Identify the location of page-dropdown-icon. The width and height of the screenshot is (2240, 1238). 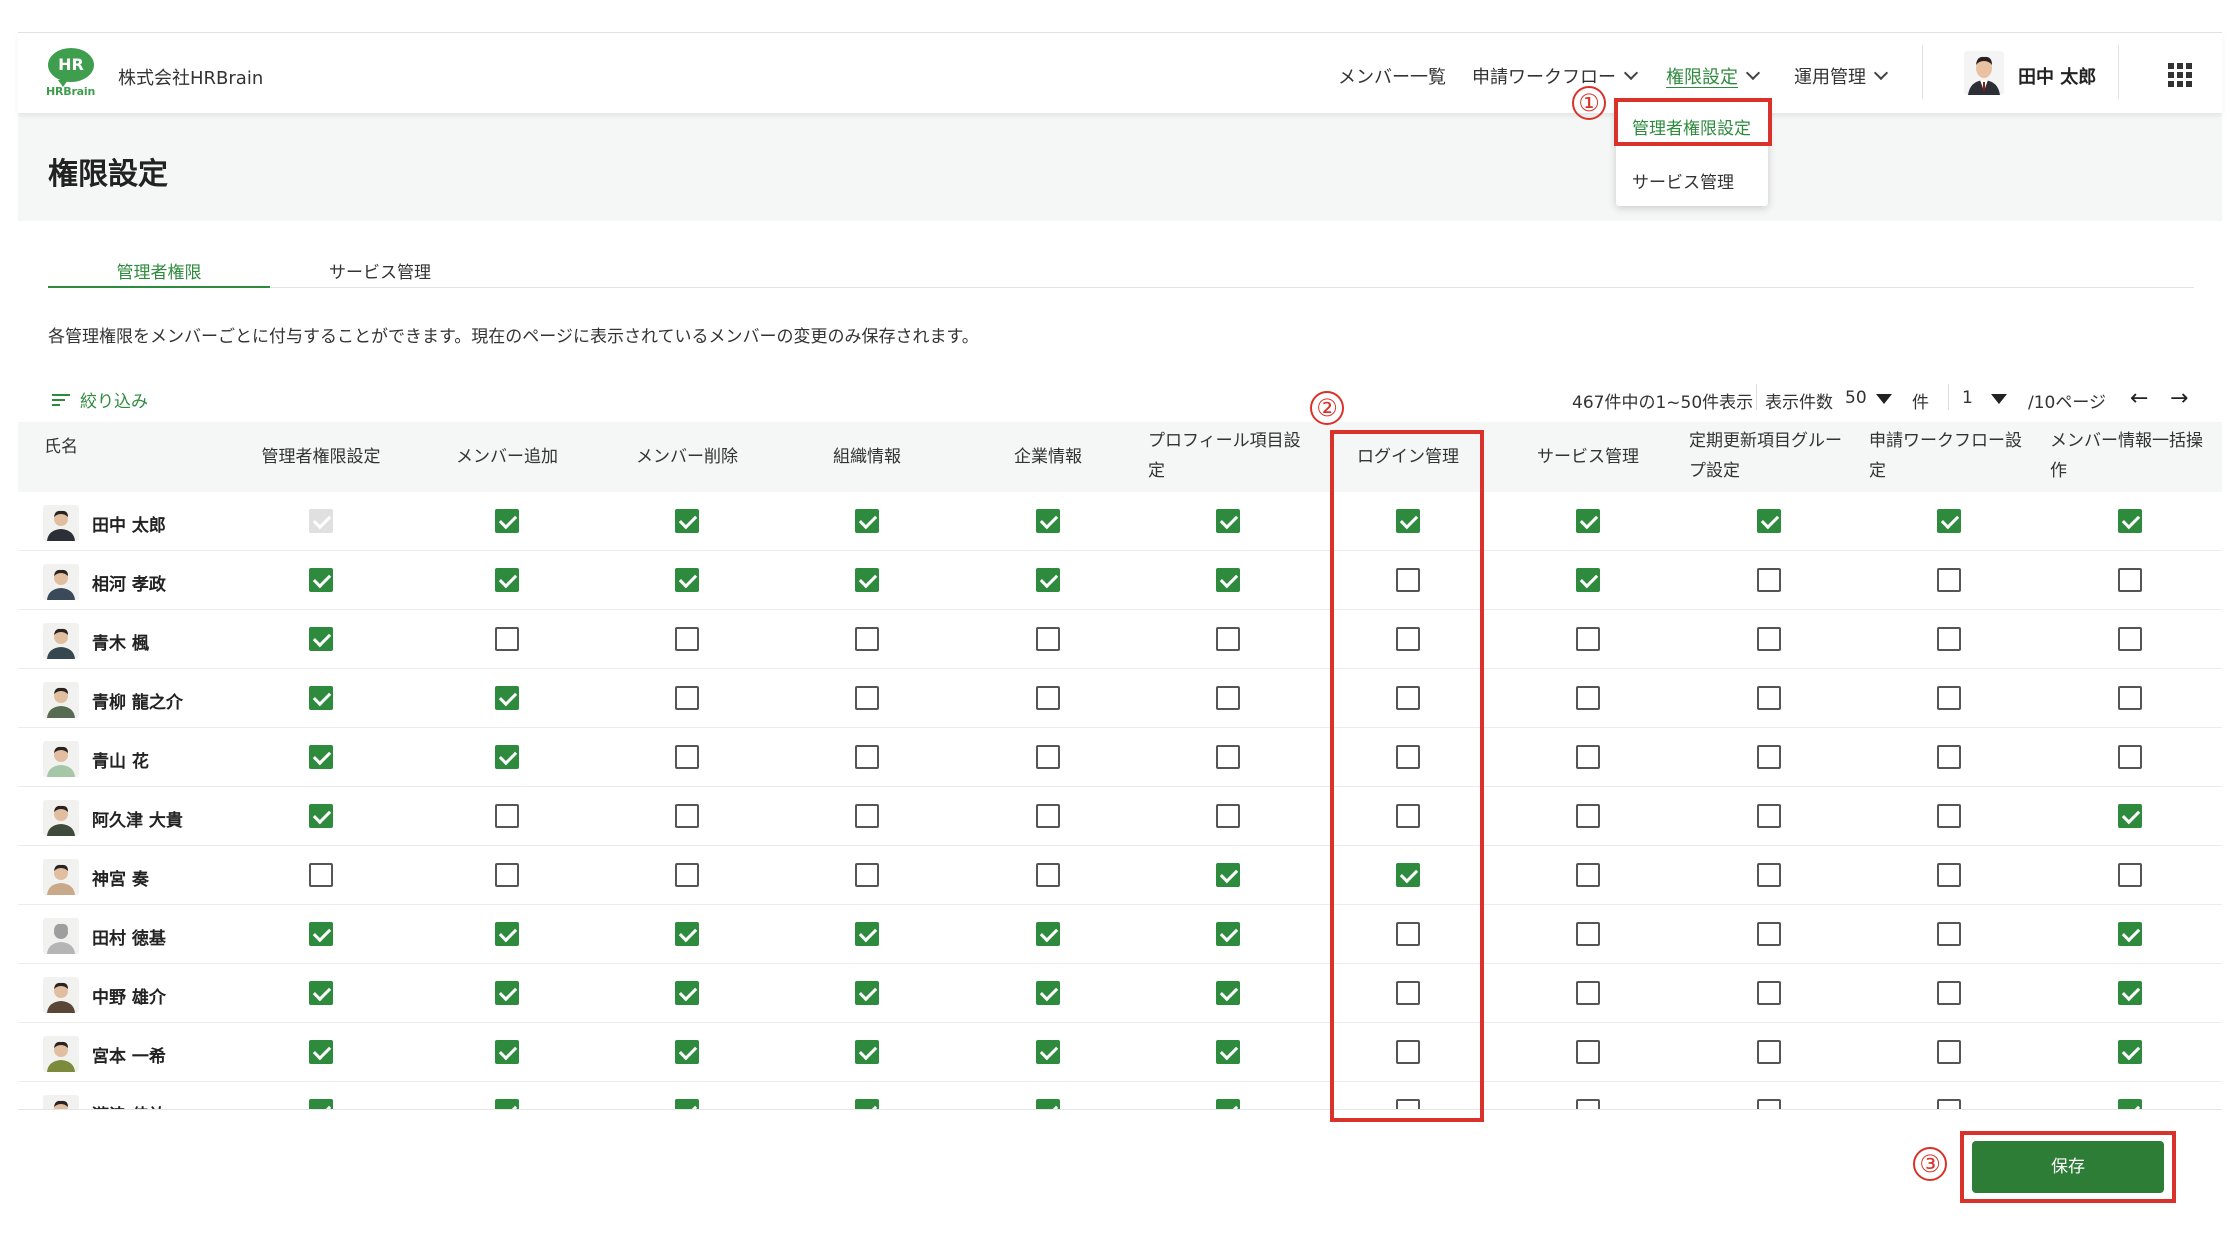
(1999, 399).